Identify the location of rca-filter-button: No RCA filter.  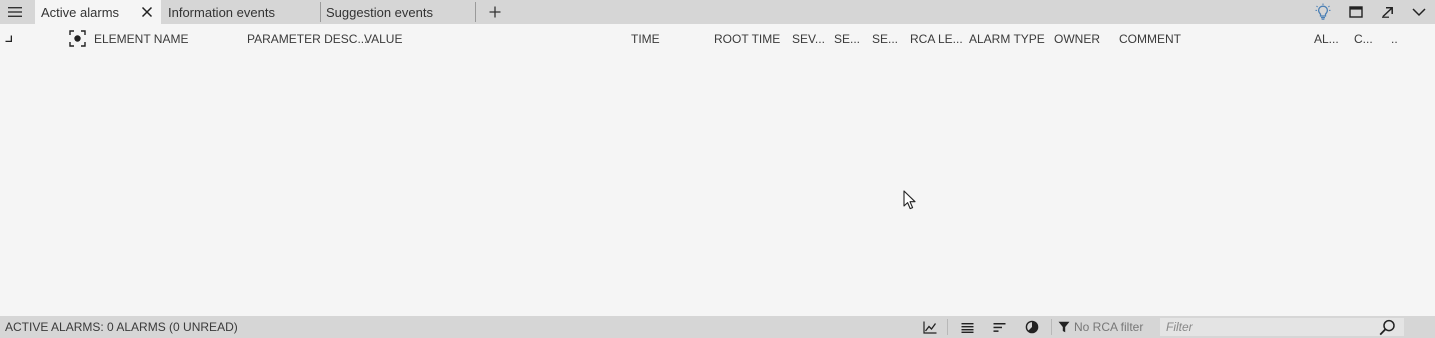
(1100, 327).